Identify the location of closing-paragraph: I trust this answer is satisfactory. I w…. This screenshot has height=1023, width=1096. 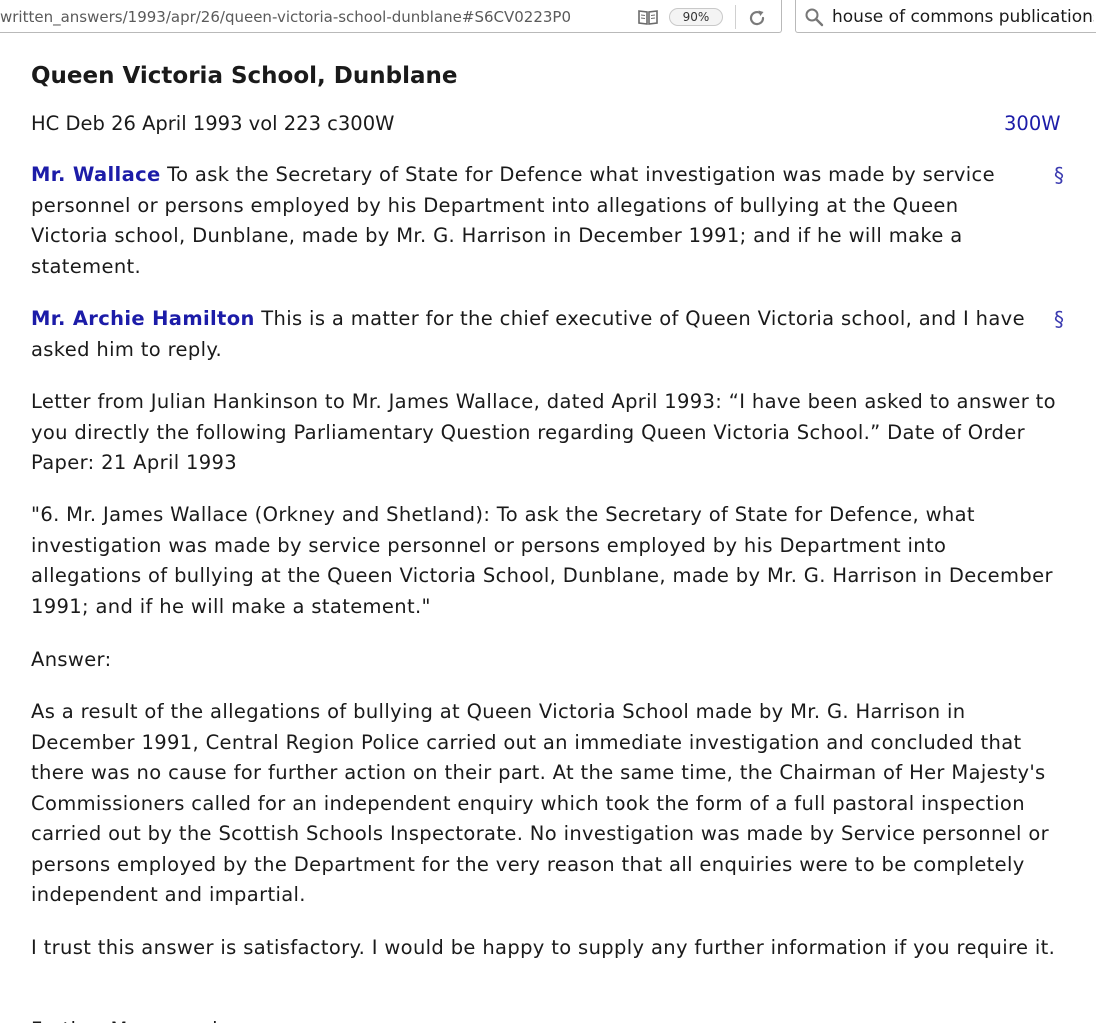
(543, 947).